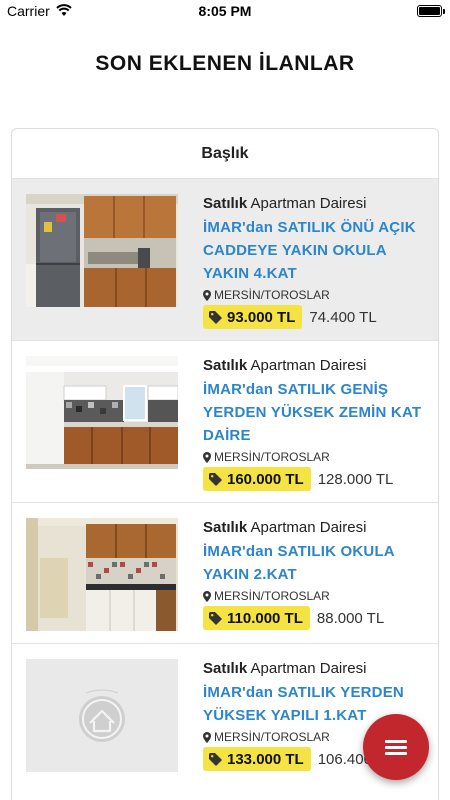 Image resolution: width=450 pixels, height=800 pixels. Describe the element at coordinates (225, 154) in the screenshot. I see `column-header: Başlık` at that location.